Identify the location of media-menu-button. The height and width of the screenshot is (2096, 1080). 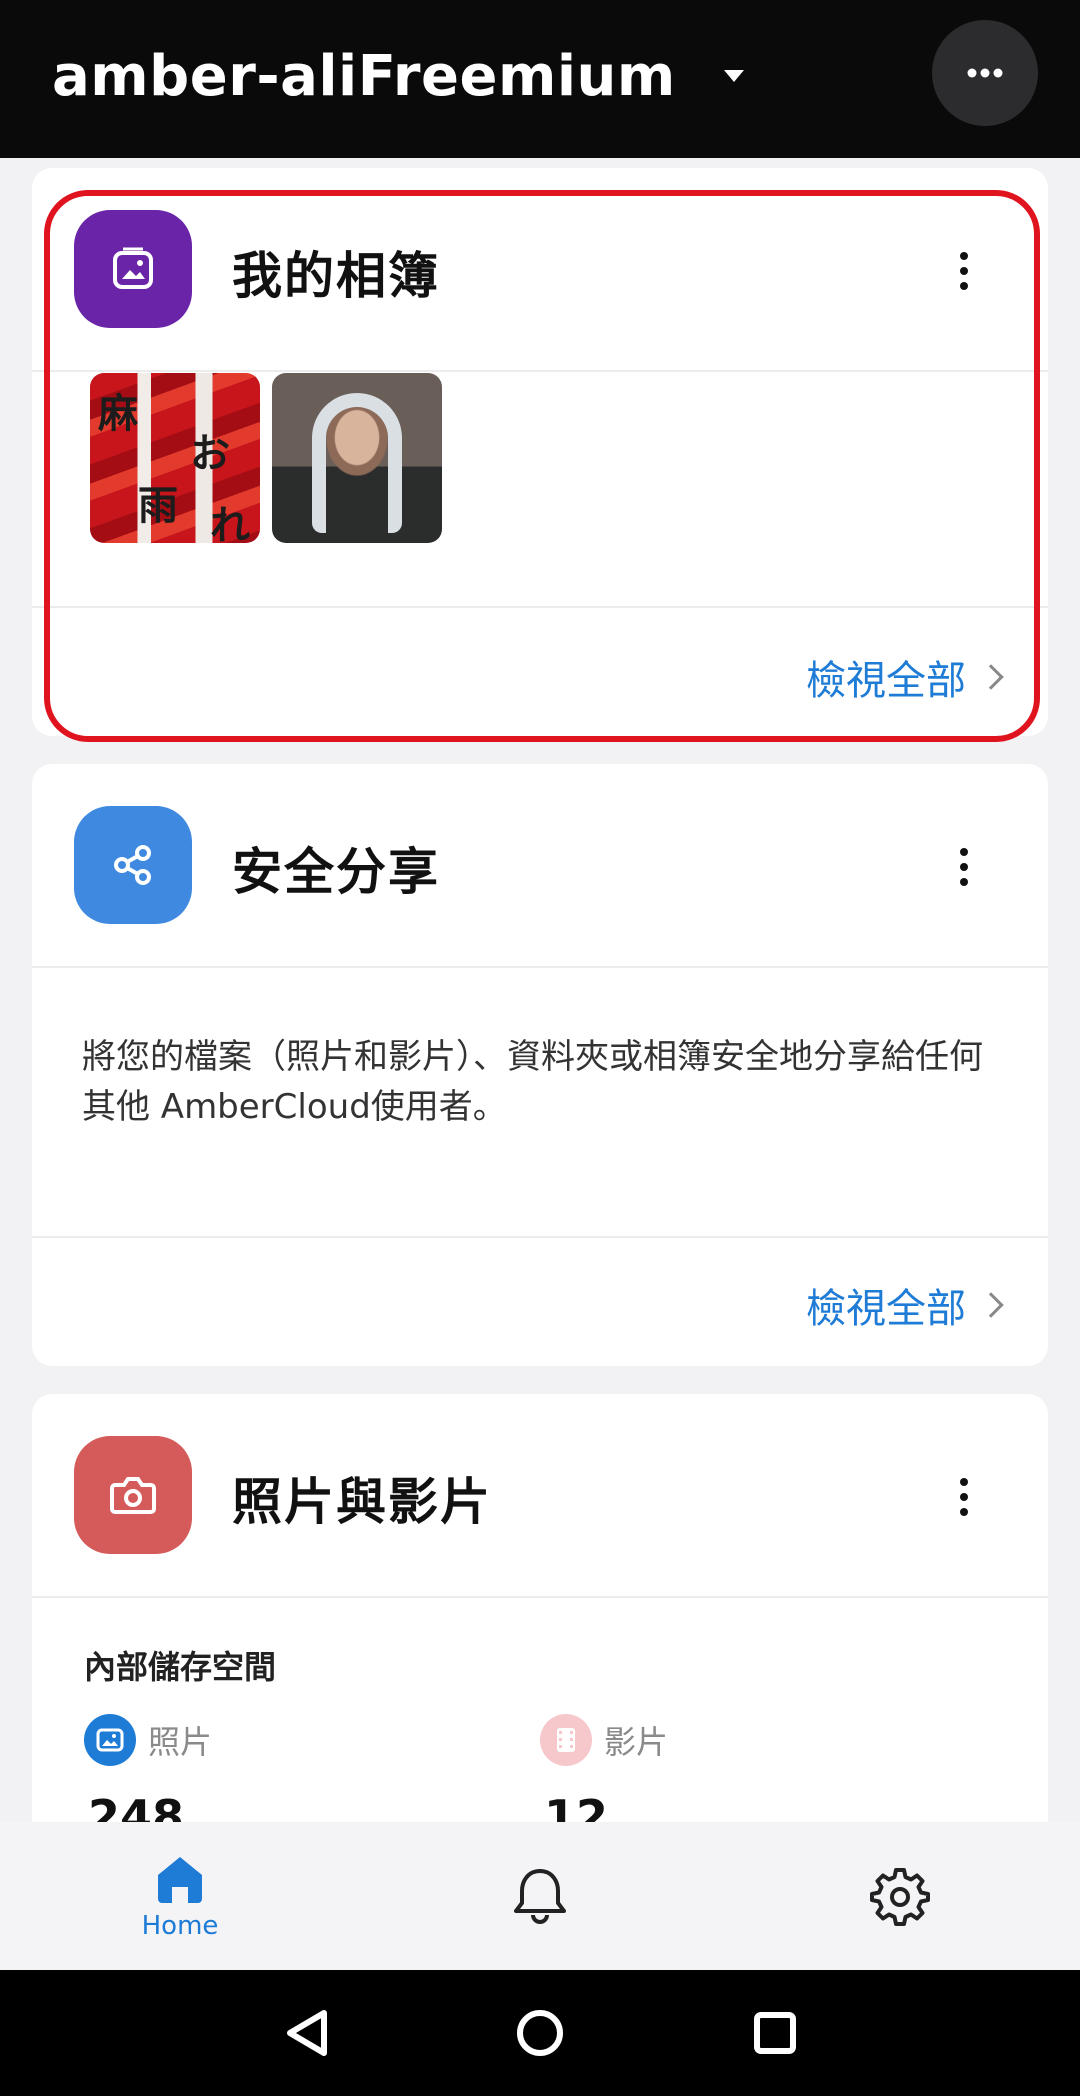
(964, 1497).